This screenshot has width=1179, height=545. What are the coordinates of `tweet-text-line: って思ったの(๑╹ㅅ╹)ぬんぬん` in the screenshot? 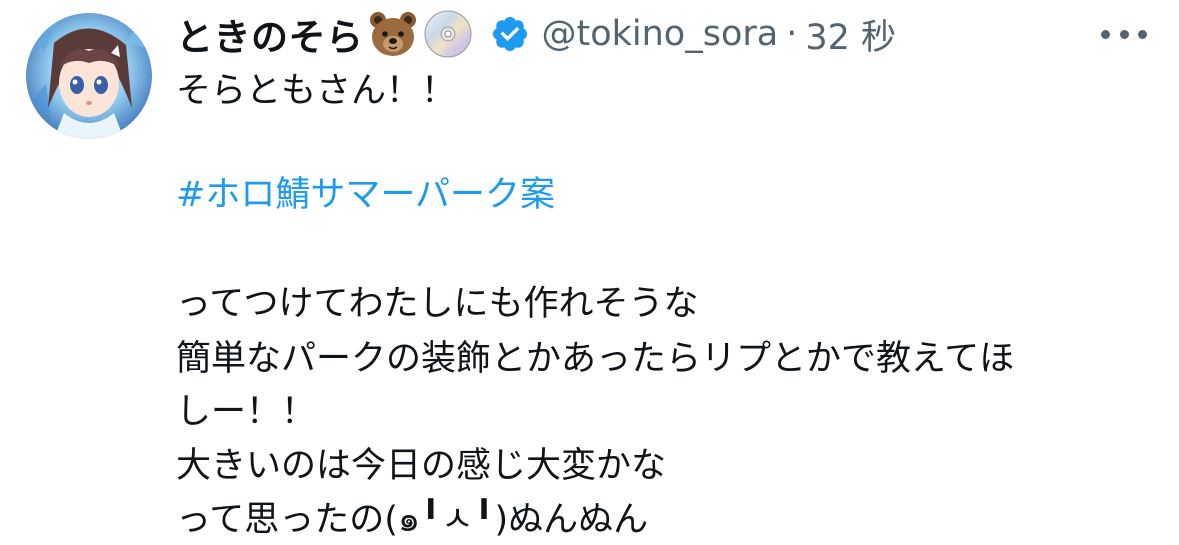 It's located at (412, 520).